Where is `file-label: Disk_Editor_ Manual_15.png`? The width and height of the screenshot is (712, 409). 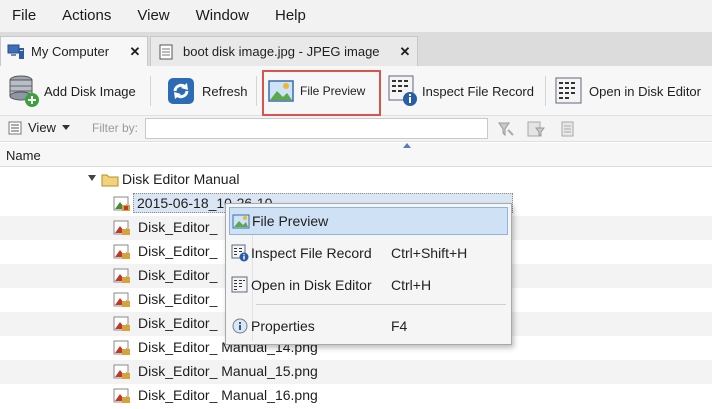 file-label: Disk_Editor_ Manual_15.png is located at coordinates (228, 371).